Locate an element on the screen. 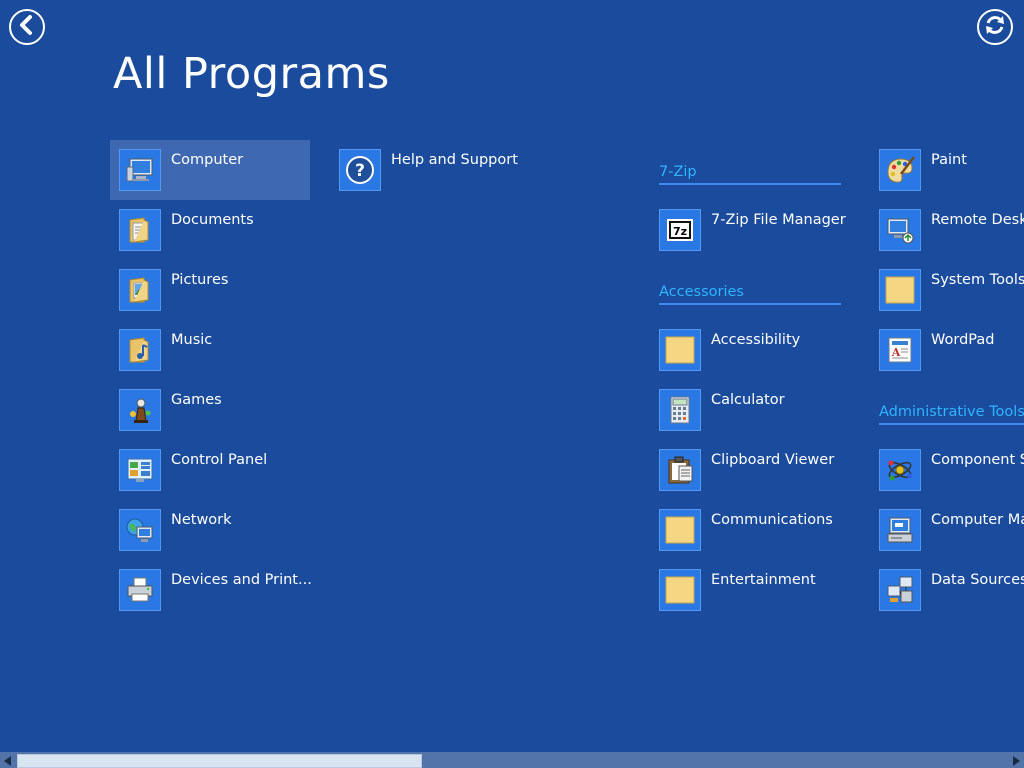 This screenshot has height=768, width=1024. tile-computer-management: Computer Ma is located at coordinates (947, 530).